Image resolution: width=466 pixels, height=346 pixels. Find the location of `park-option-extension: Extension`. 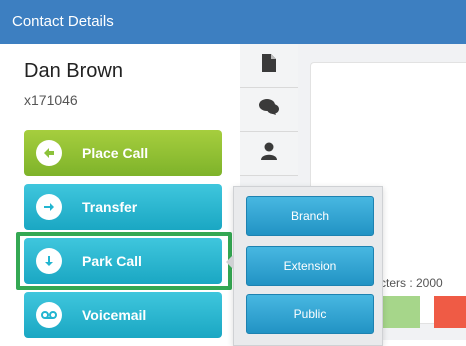

park-option-extension: Extension is located at coordinates (310, 266).